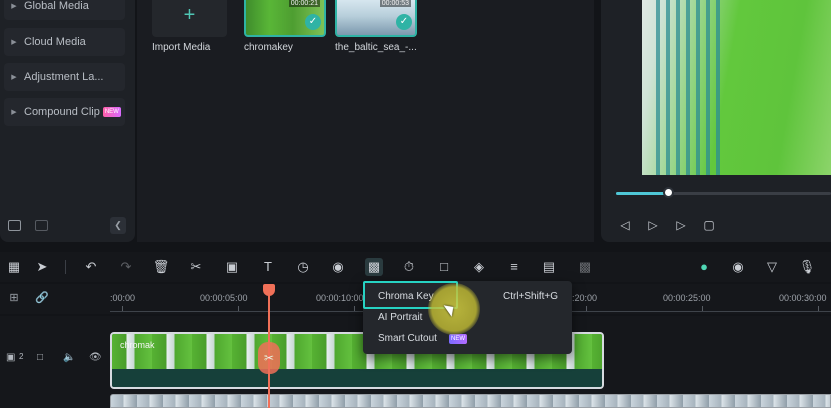 Image resolution: width=831 pixels, height=408 pixels. I want to click on scissors-icon: ✂, so click(196, 267).